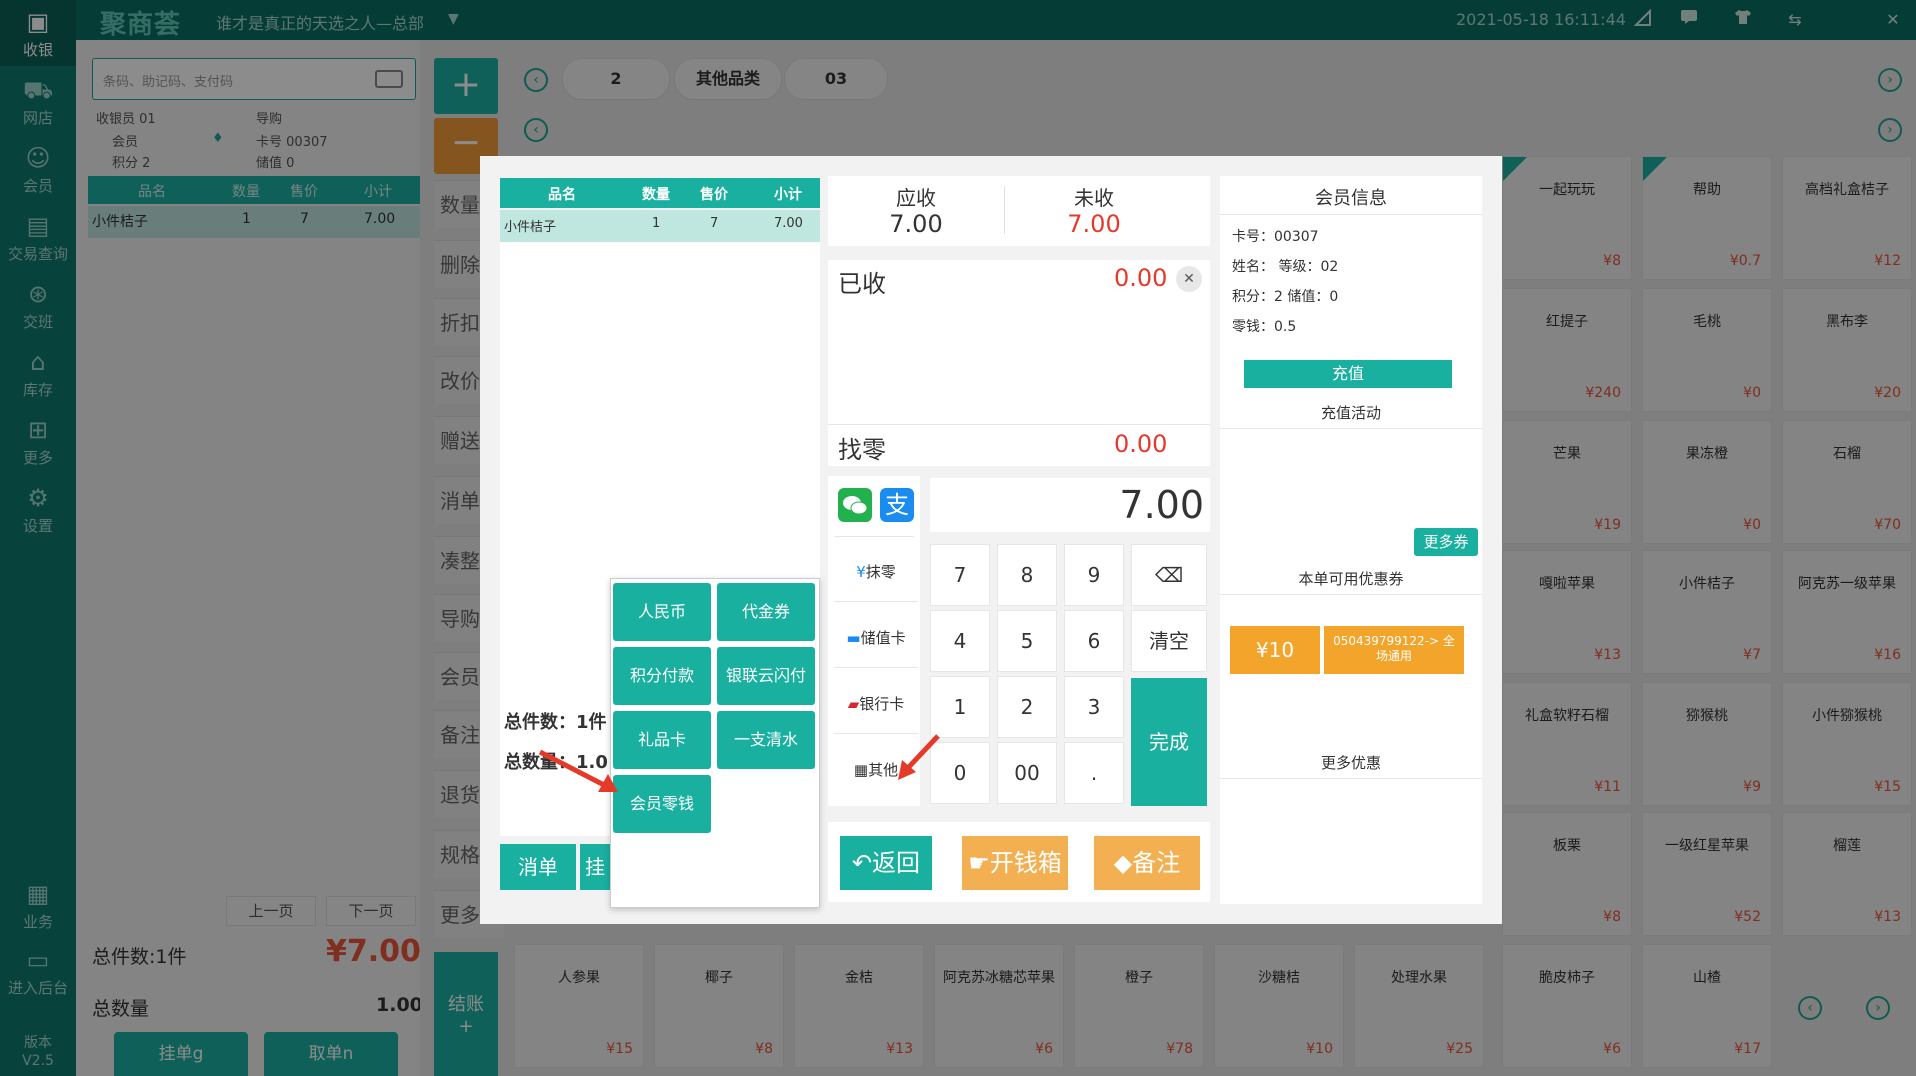 The height and width of the screenshot is (1076, 1916). What do you see at coordinates (739, 763) in the screenshot?
I see `annotation-arrows` at bounding box center [739, 763].